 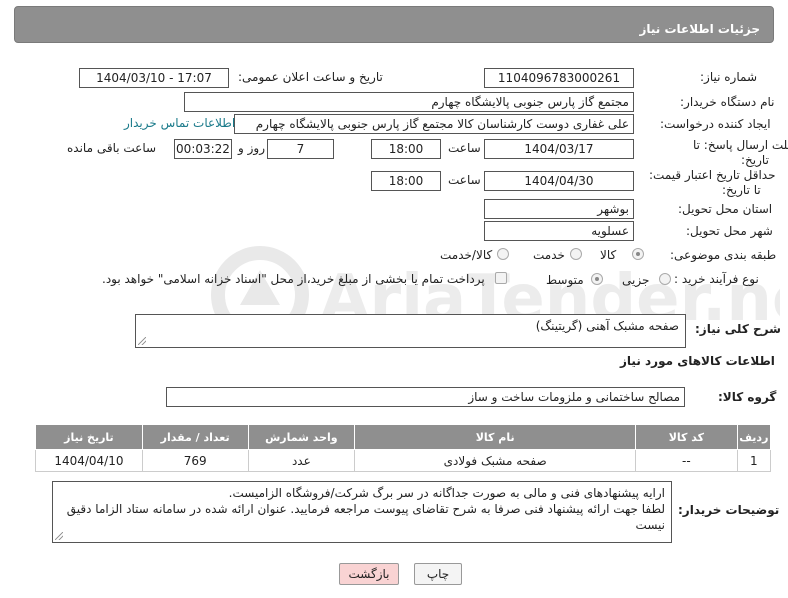 I want to click on province-field: بوشهر, so click(x=559, y=209).